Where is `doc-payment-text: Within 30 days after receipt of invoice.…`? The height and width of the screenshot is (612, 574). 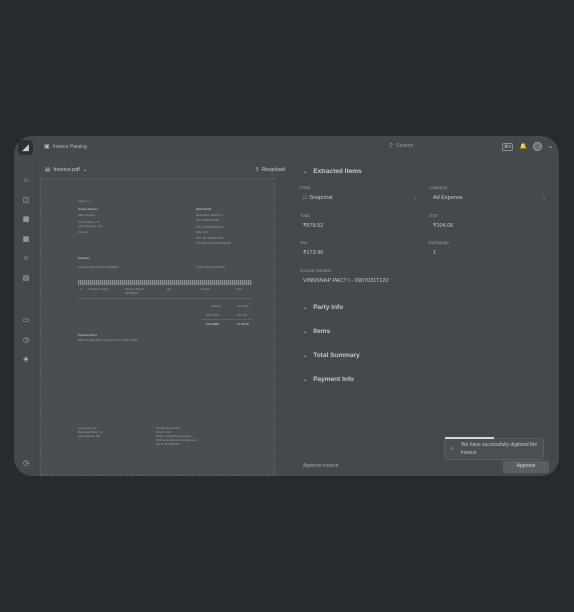 doc-payment-text: Within 30 days after receipt of invoice.… is located at coordinates (108, 340).